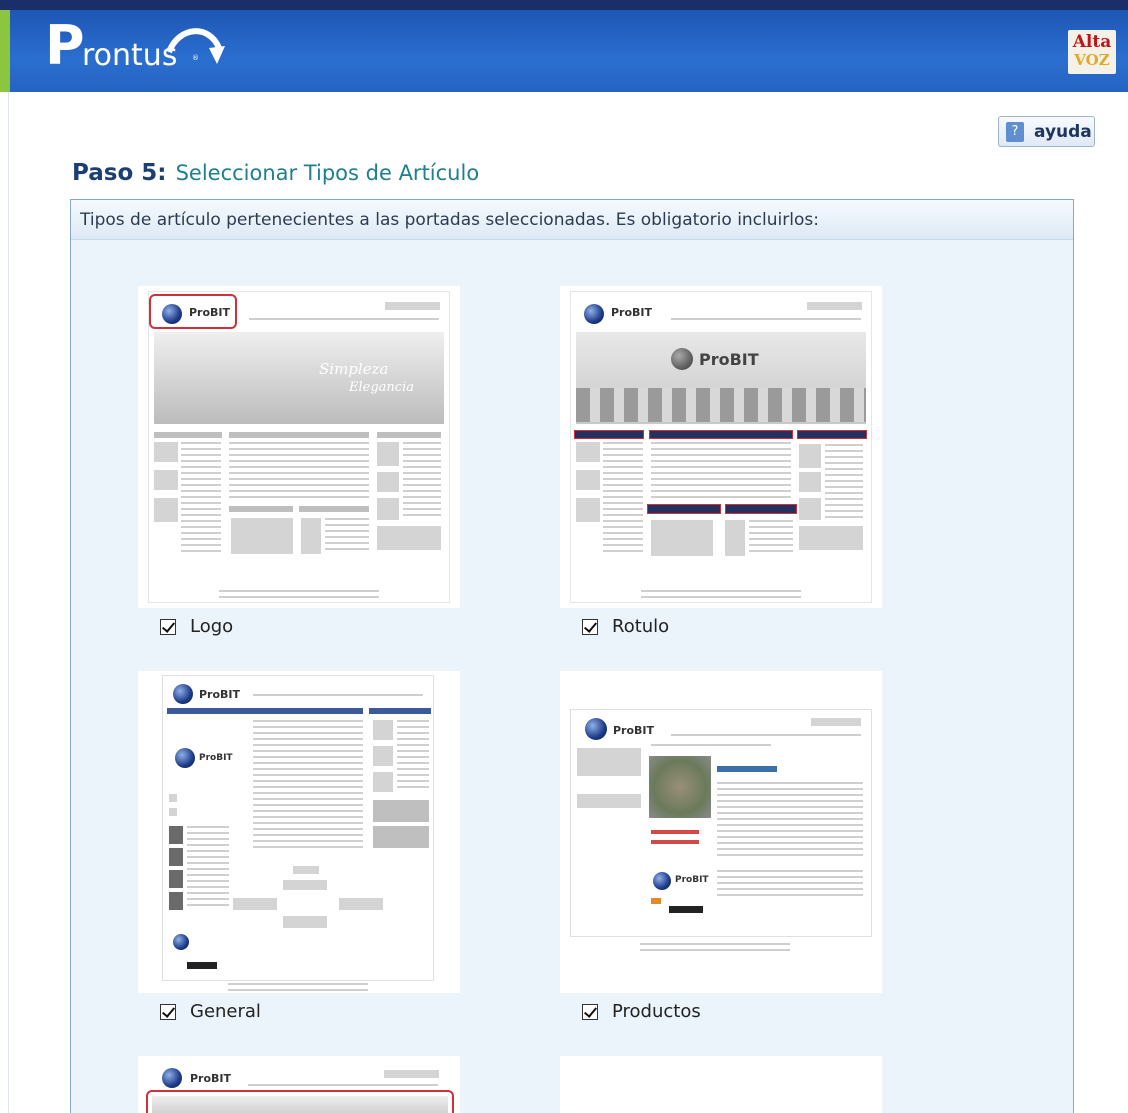  I want to click on left-margin, so click(4, 602).